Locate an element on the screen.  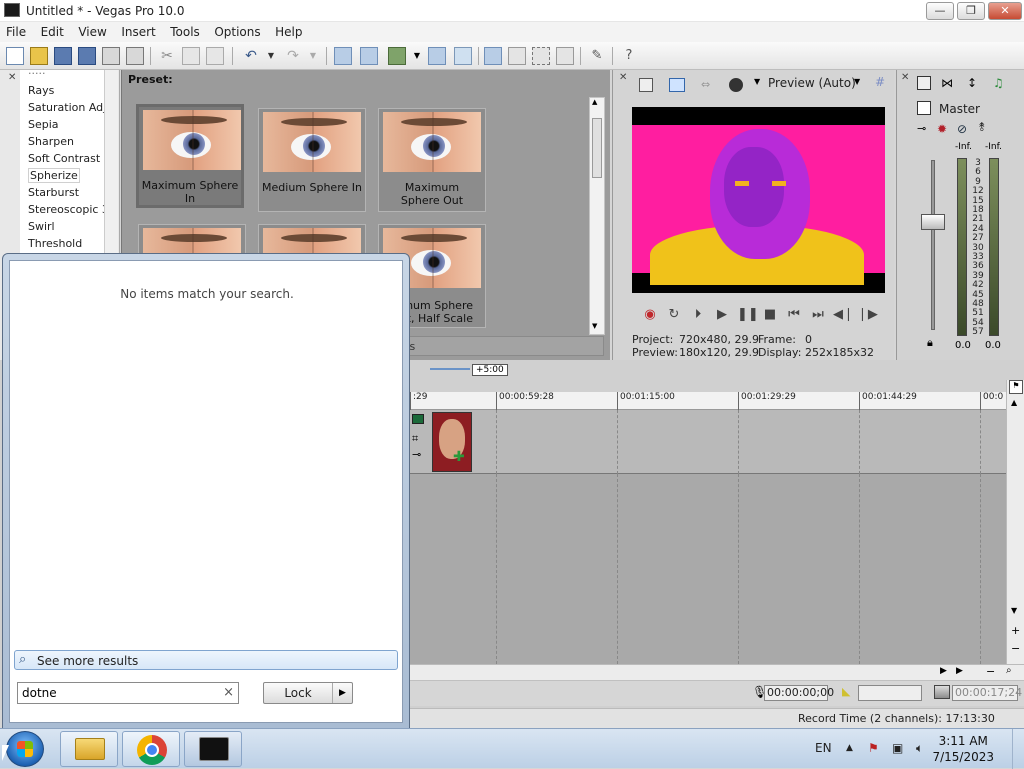
master-fader-handle is located at coordinates (933, 222).